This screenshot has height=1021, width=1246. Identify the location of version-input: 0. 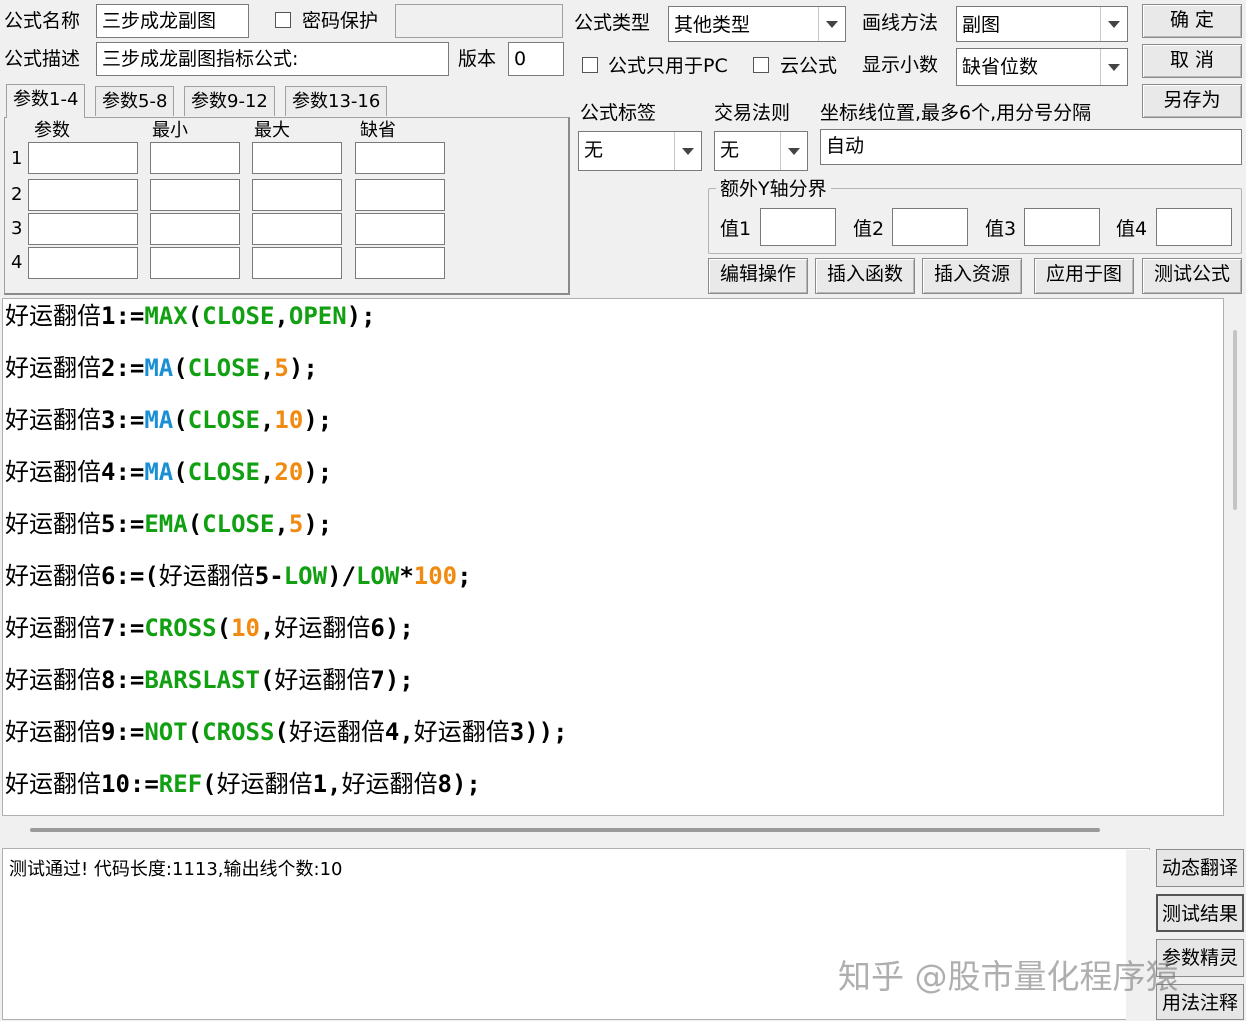
(536, 59).